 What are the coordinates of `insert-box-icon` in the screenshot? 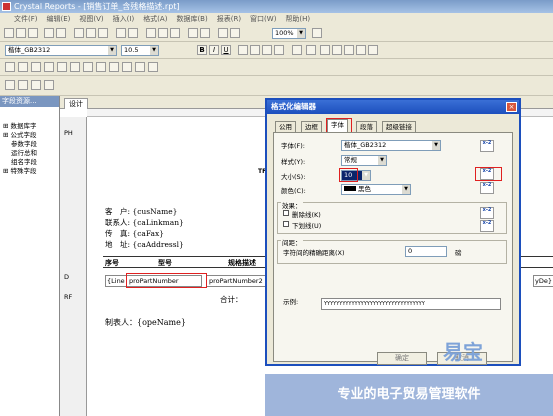 It's located at (88, 67).